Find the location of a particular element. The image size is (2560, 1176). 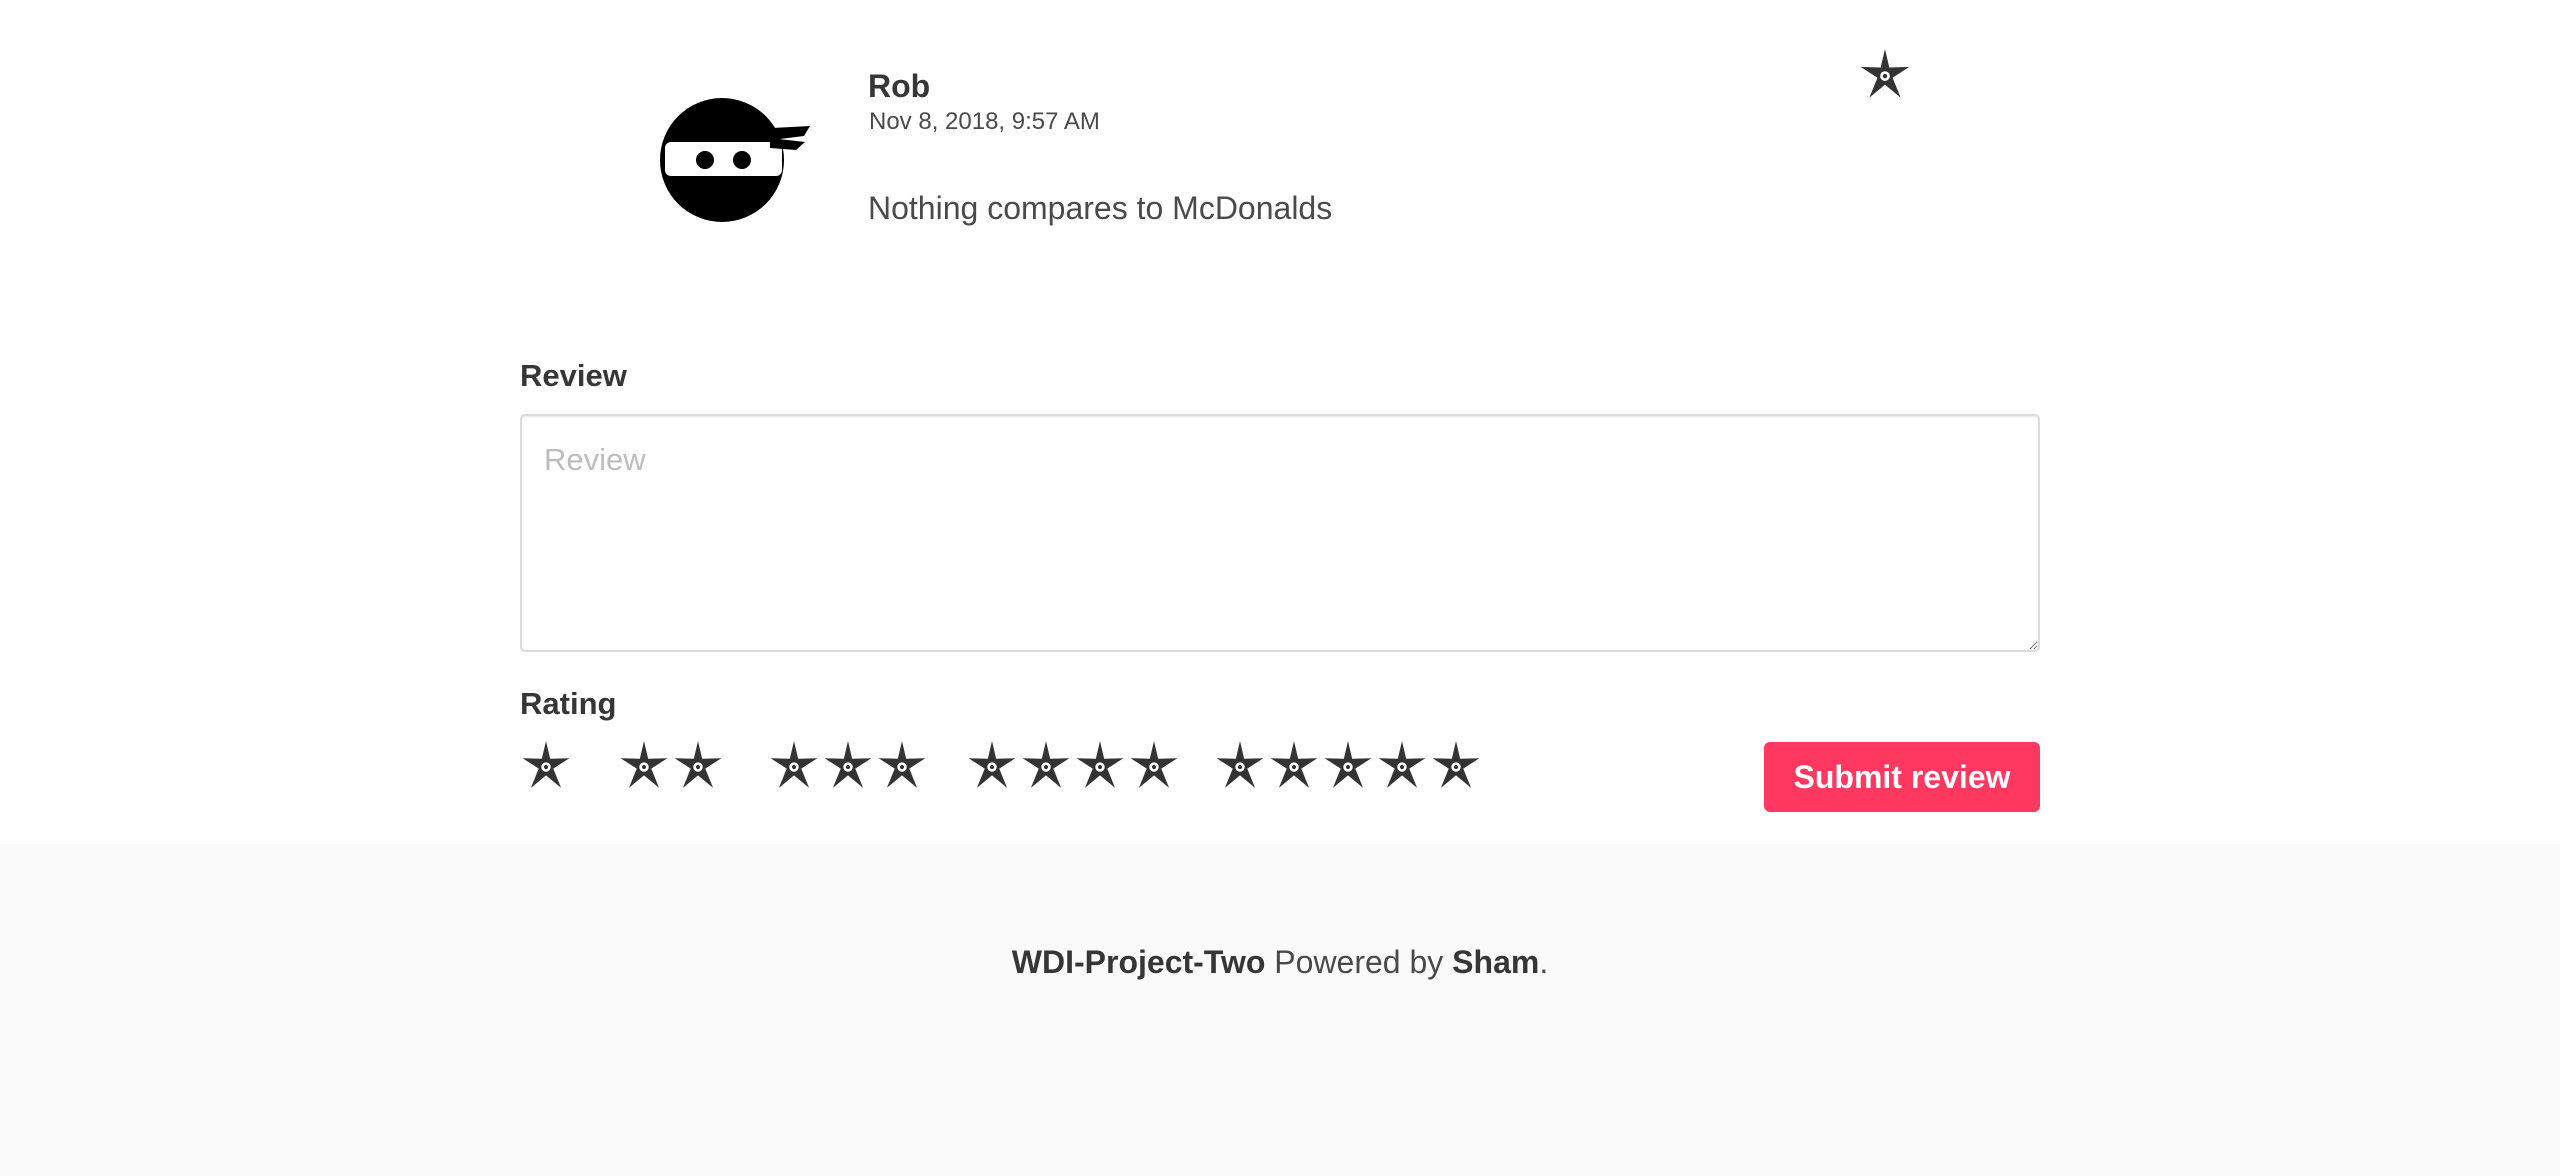

review-text: Nothing compares to McDonalds is located at coordinates (1100, 208).